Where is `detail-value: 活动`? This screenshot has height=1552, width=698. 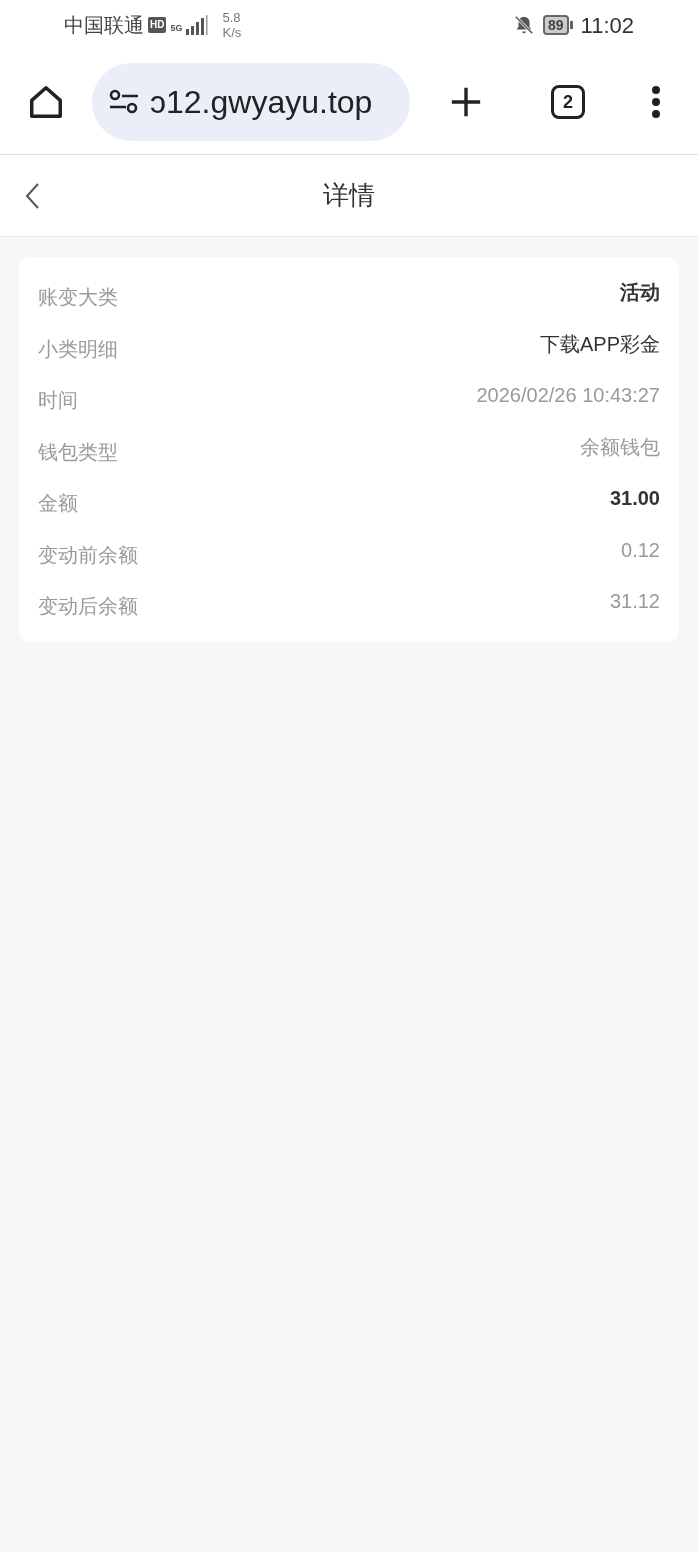 detail-value: 活动 is located at coordinates (640, 292).